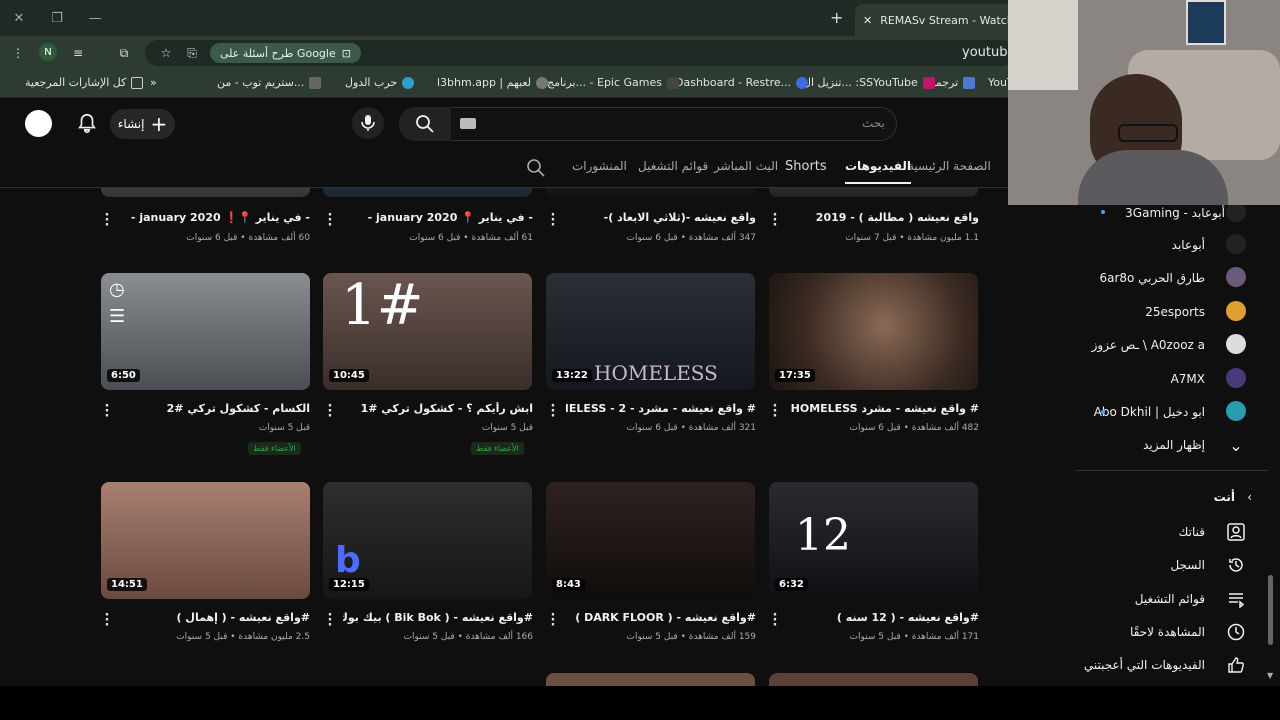 Image resolution: width=1280 pixels, height=720 pixels. Describe the element at coordinates (884, 617) in the screenshot. I see `video-title: #واقع نعيشه - ( 12 سنه )` at that location.